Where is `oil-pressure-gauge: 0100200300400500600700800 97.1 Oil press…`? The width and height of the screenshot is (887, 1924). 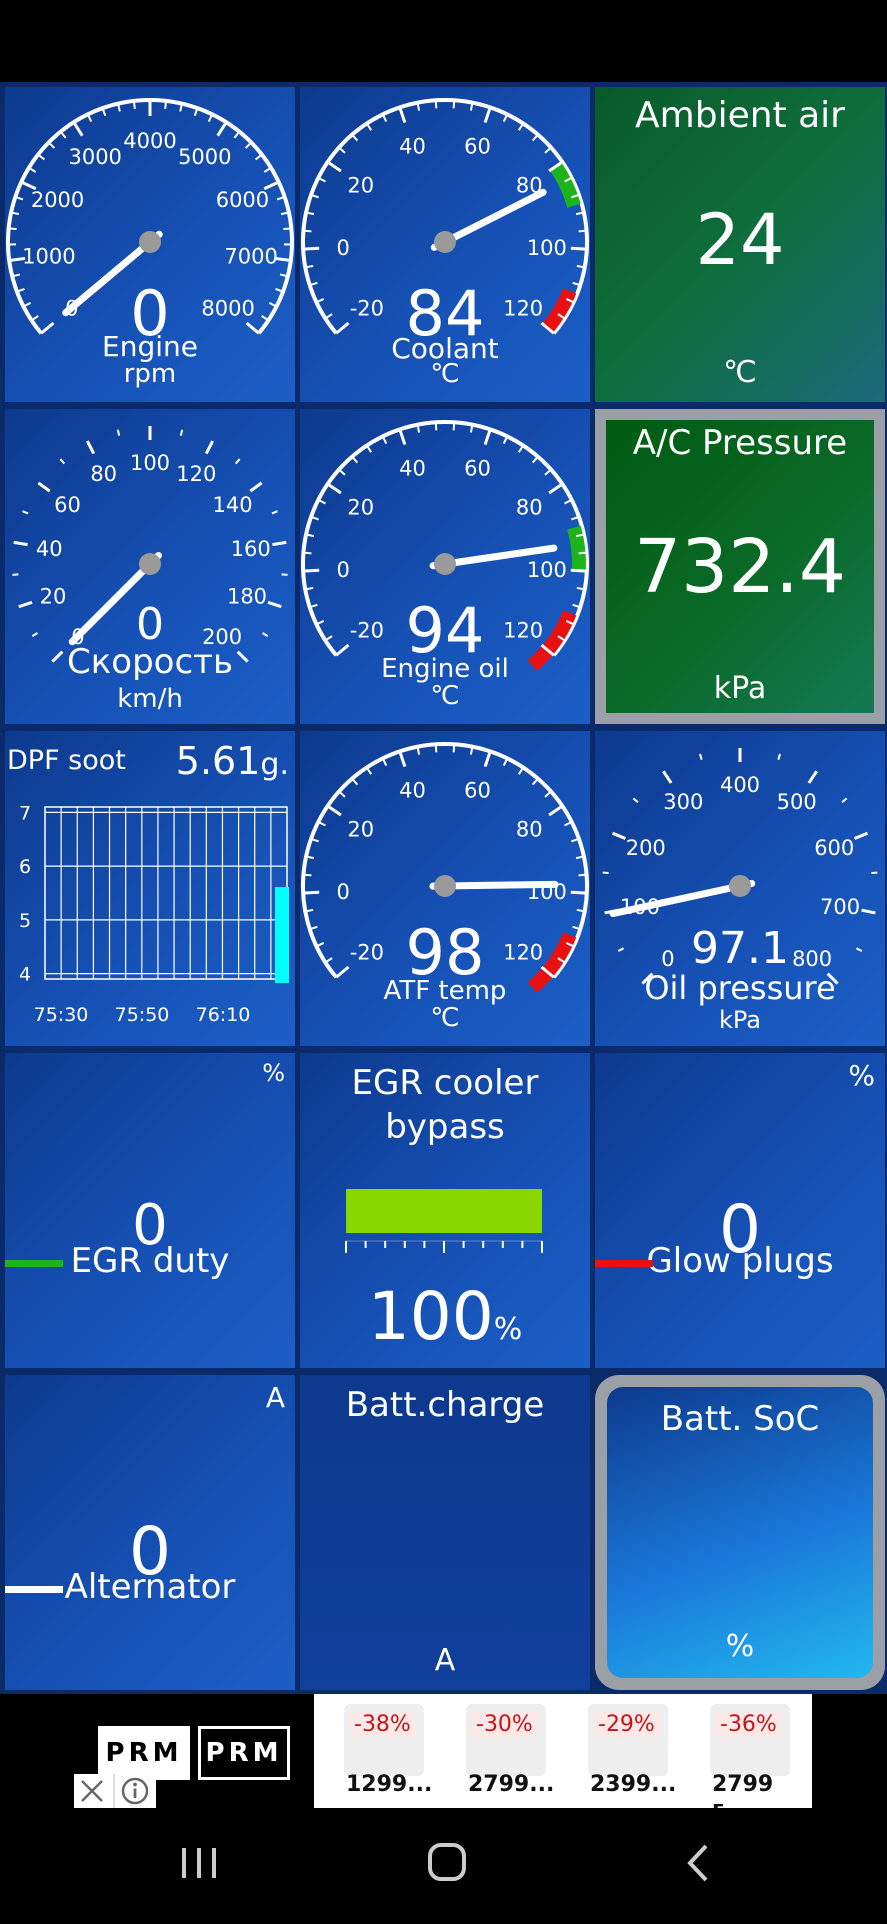 oil-pressure-gauge: 0100200300400500600700800 97.1 Oil press… is located at coordinates (740, 888).